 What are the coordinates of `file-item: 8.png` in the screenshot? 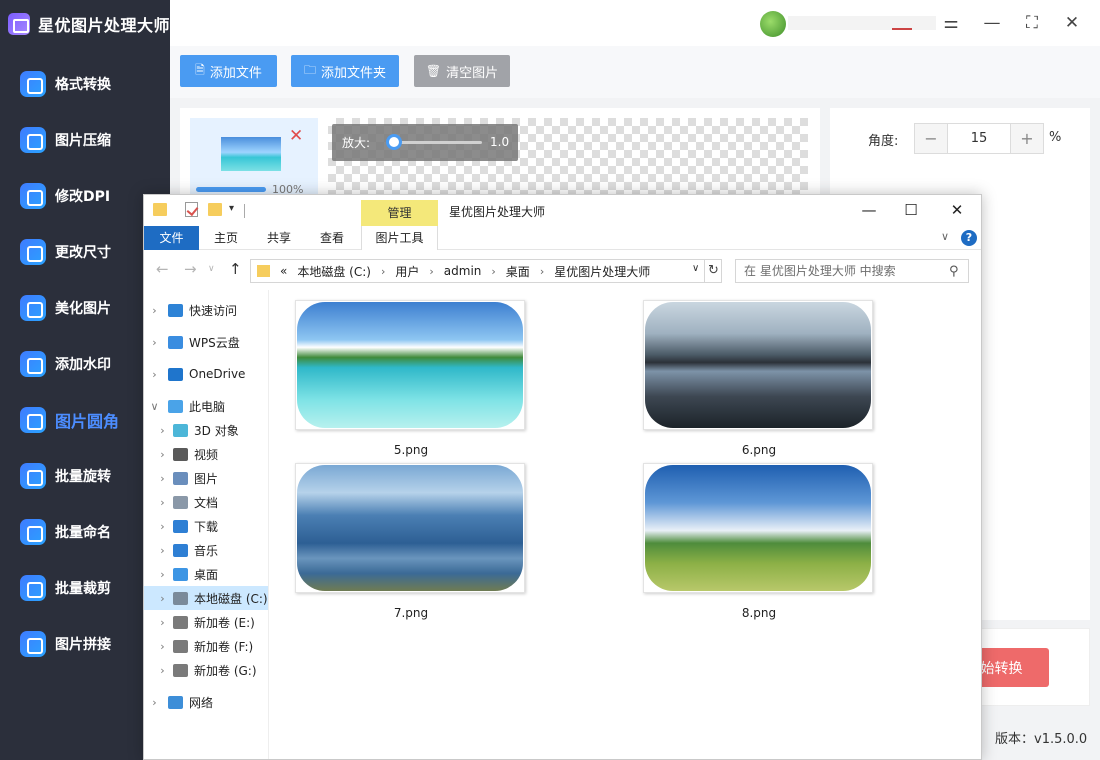 It's located at (759, 543).